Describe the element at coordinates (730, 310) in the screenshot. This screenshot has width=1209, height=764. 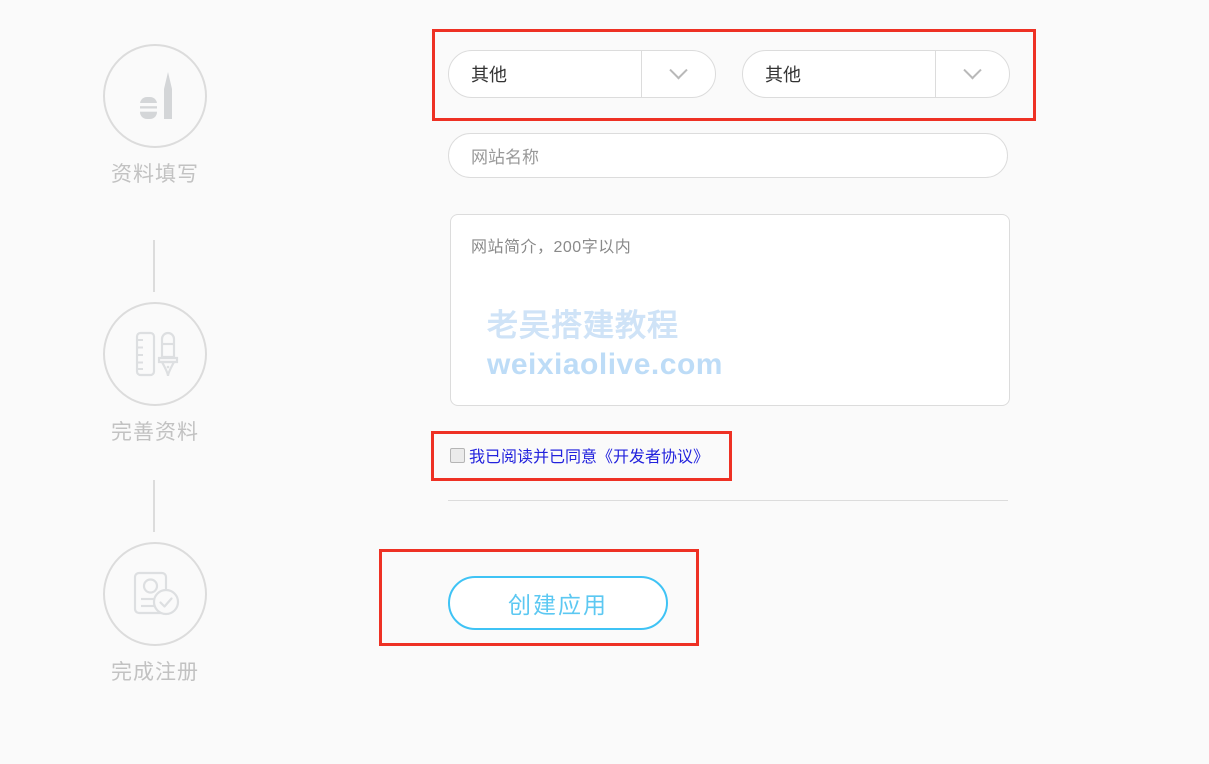
I see `site-intro-textarea: 网站简介，200字以内 老吴搭建教程 weixiaolive.com` at that location.